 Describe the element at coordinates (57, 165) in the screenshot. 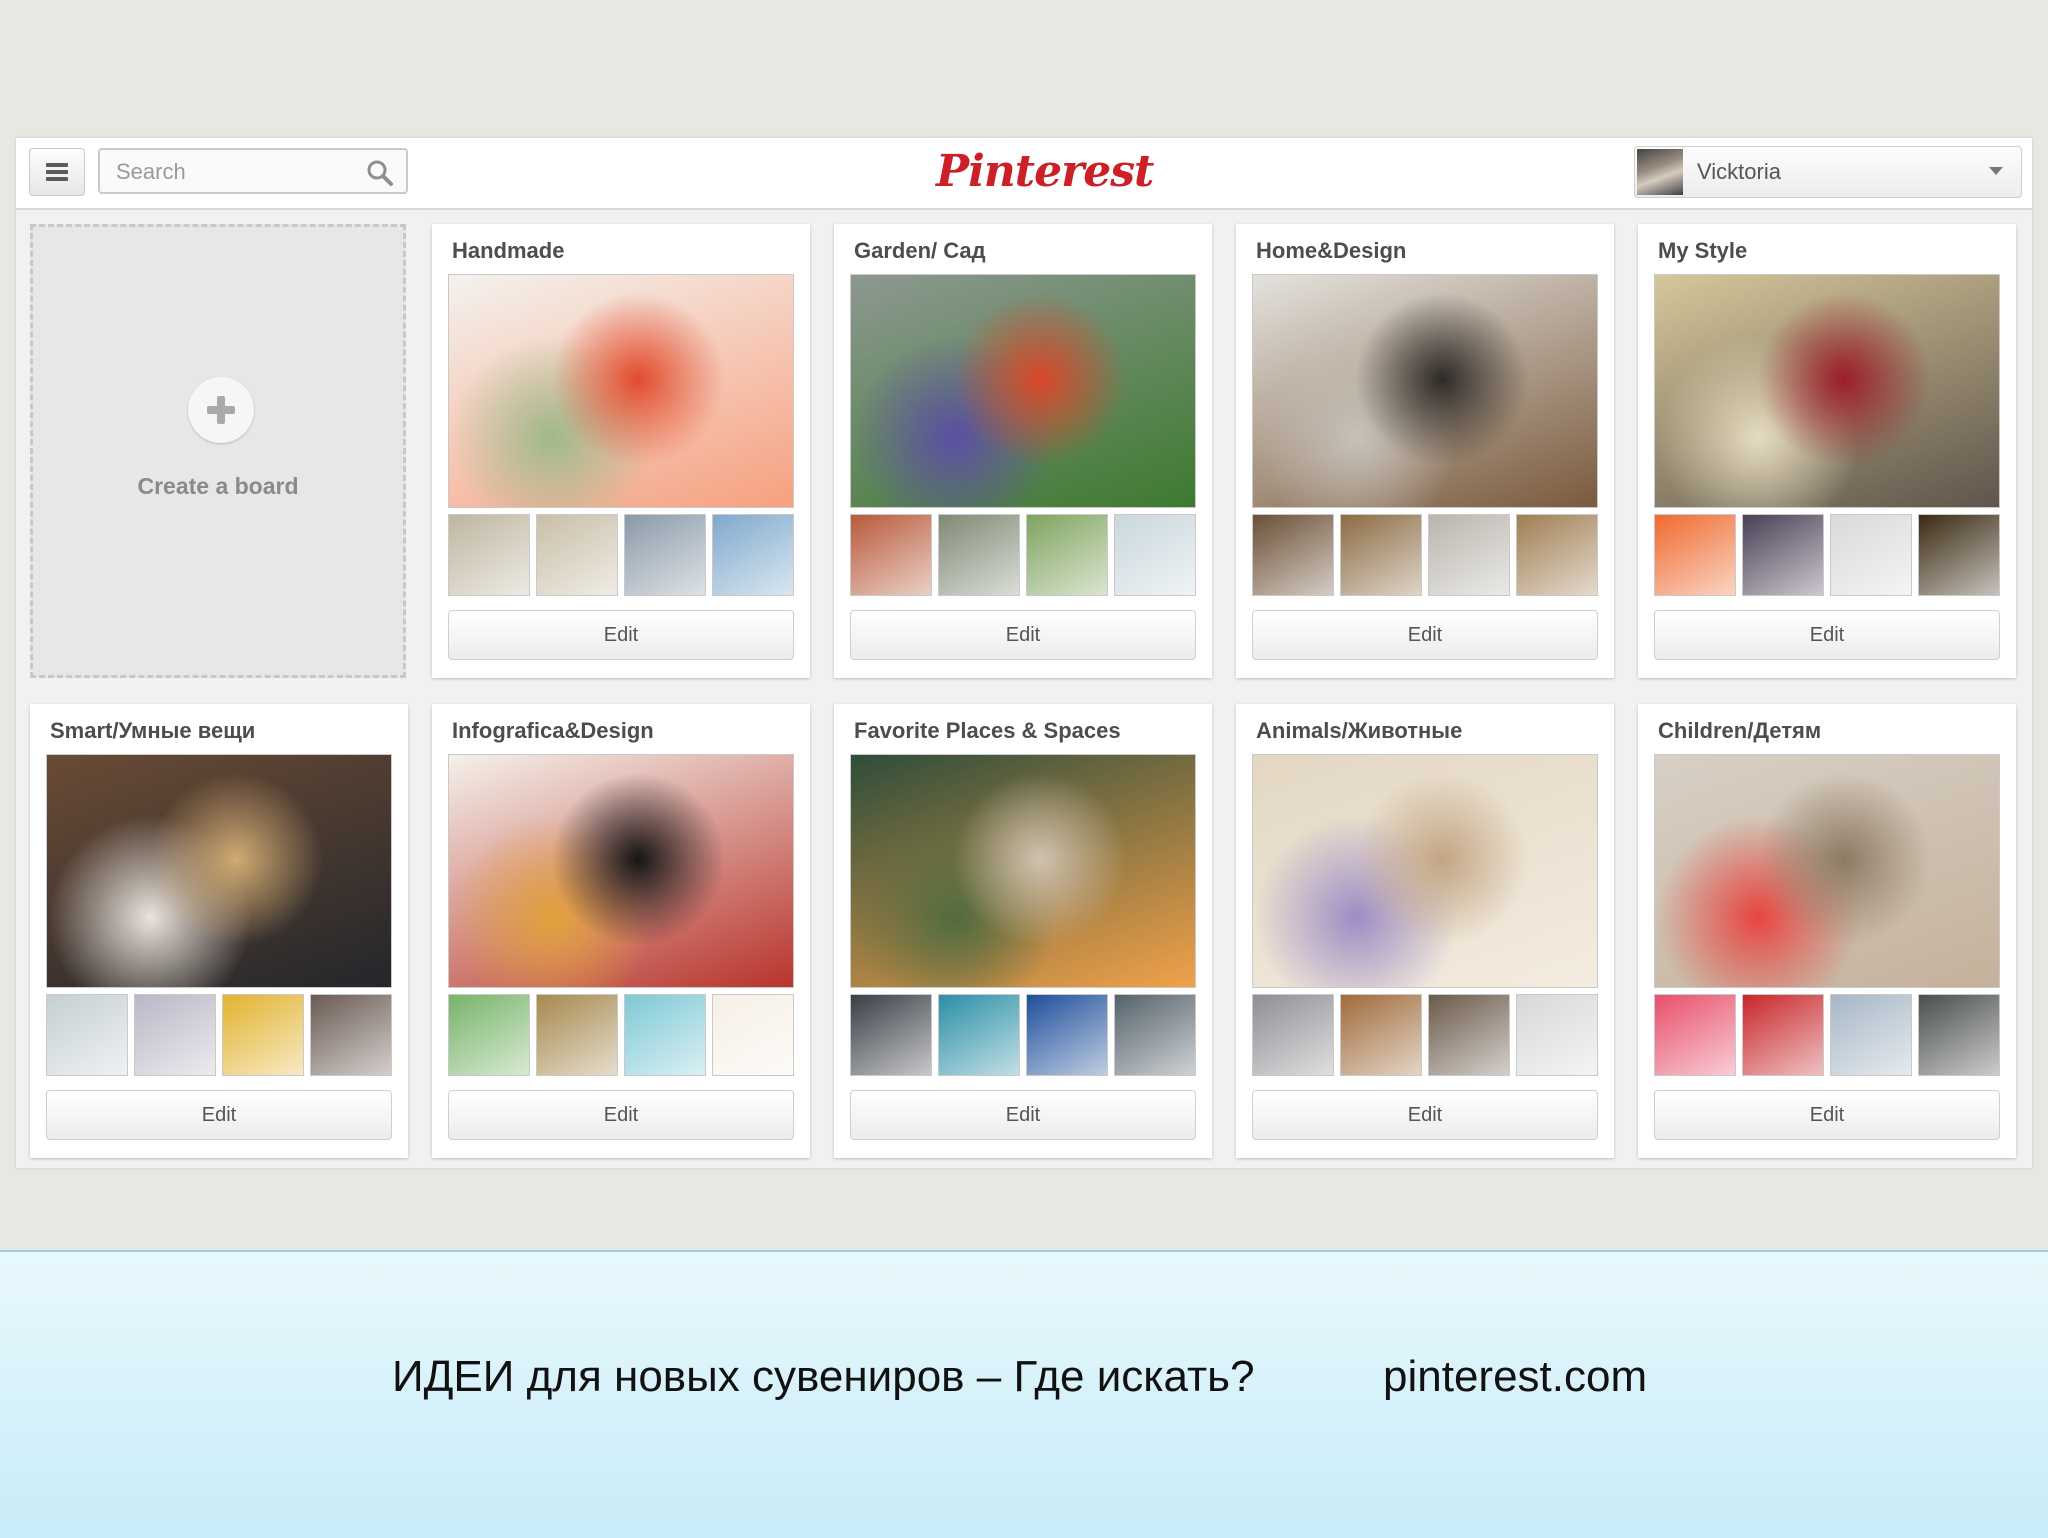

I see `hamburger-icon` at that location.